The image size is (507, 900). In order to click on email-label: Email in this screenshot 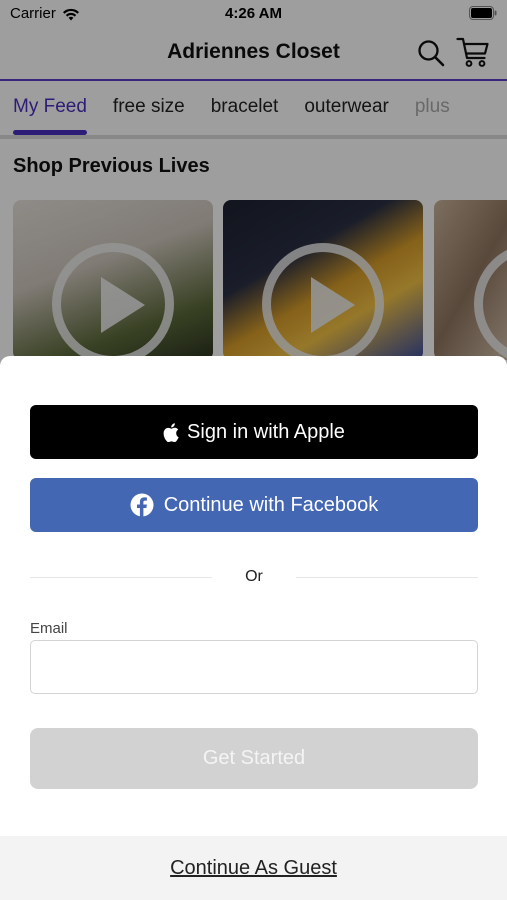, I will do `click(49, 628)`.